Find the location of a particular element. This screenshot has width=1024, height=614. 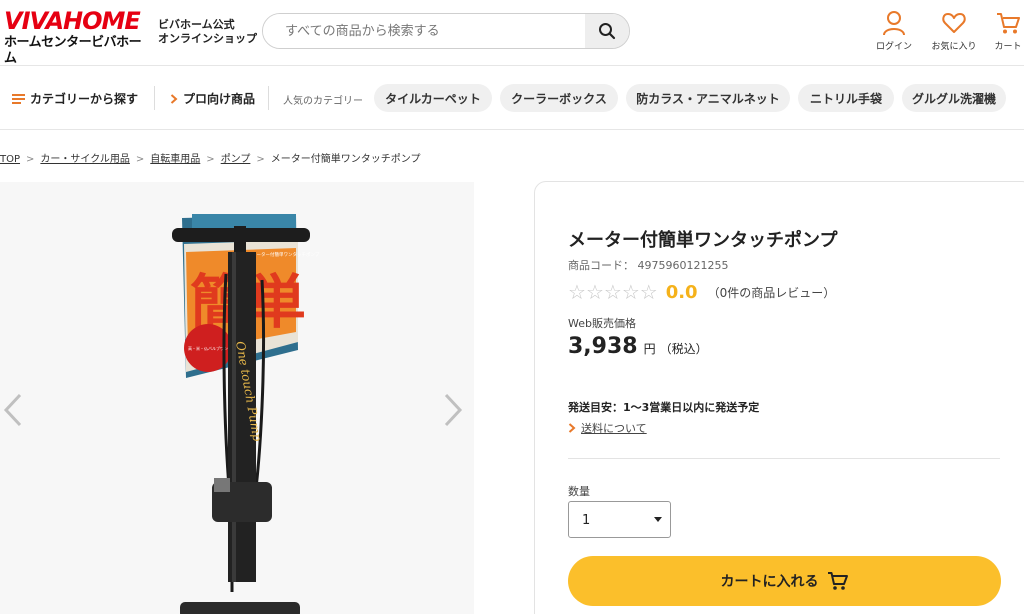

search-button is located at coordinates (607, 31).